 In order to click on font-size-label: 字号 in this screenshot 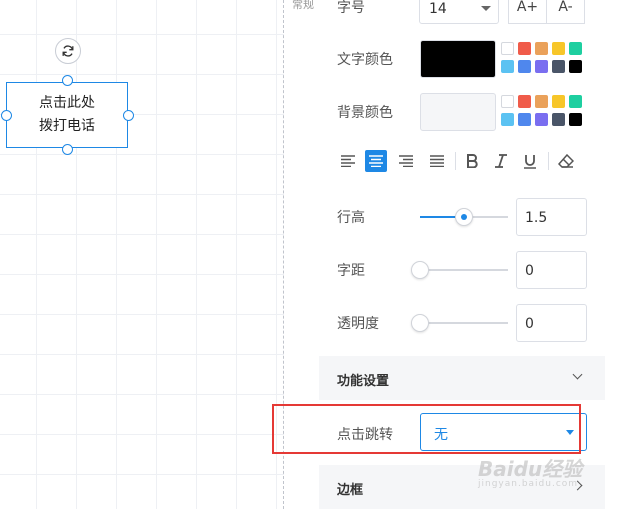, I will do `click(351, 8)`.